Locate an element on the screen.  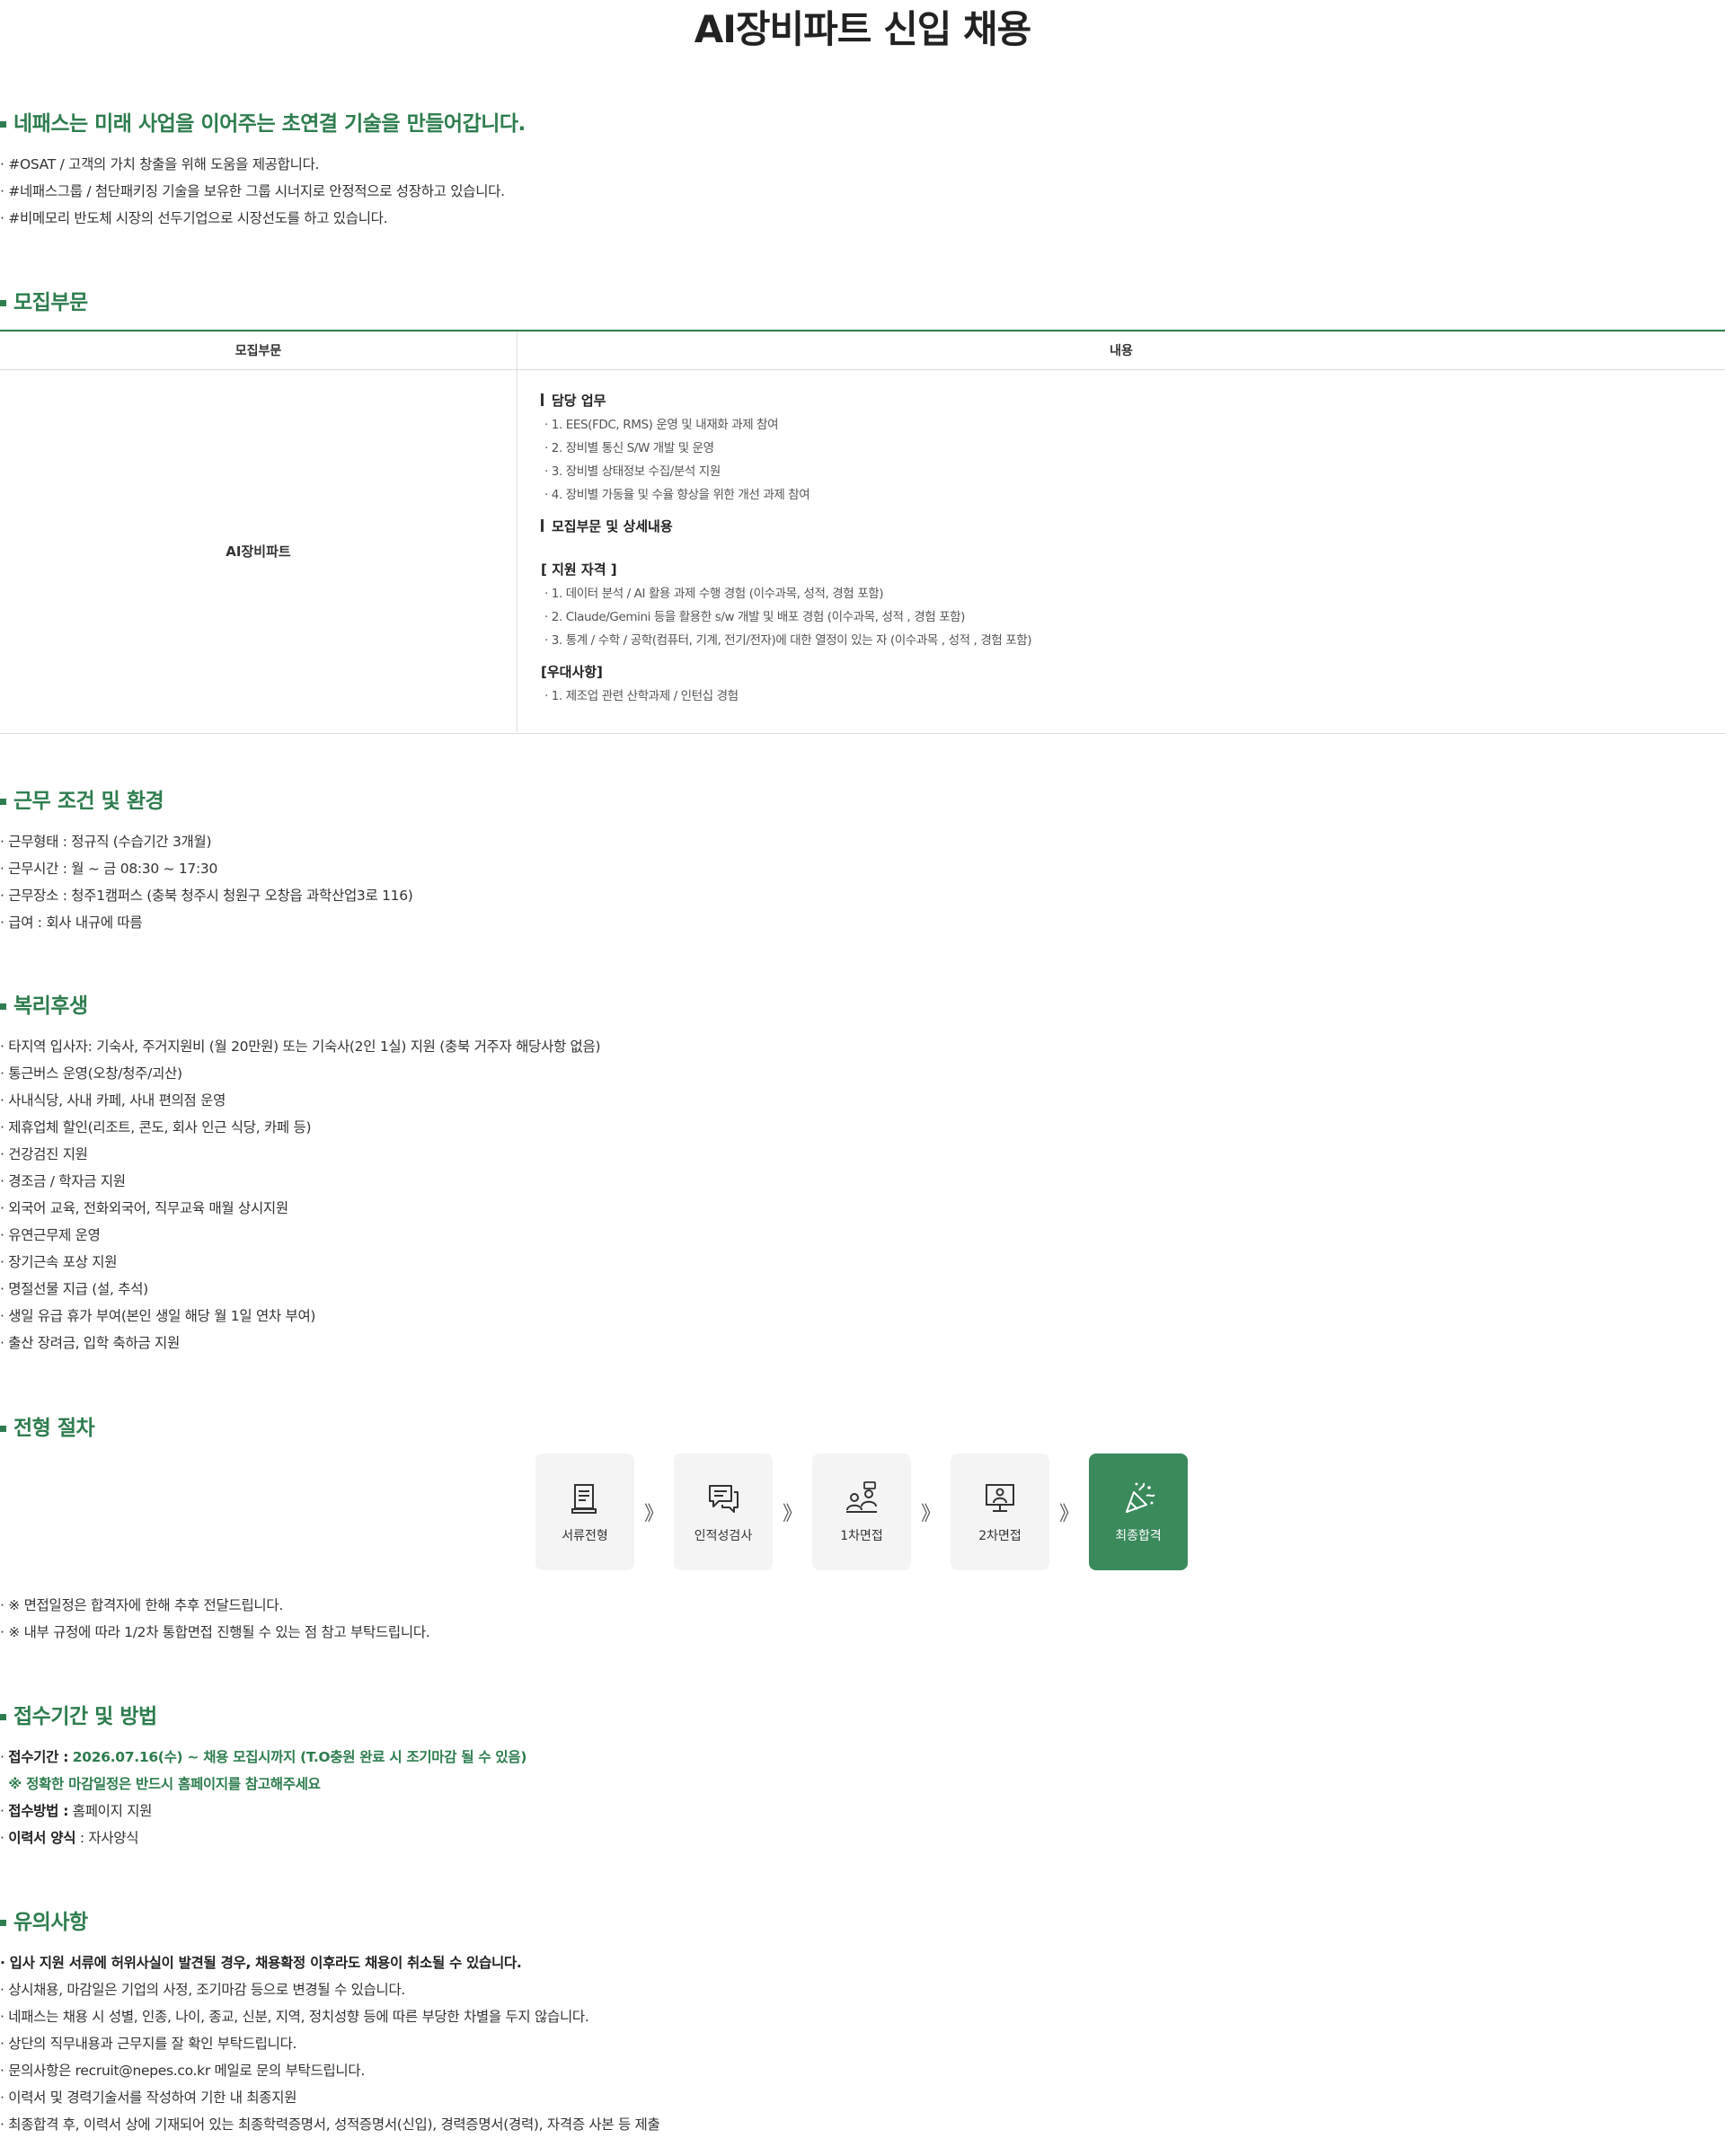
duty-title: 담당 업무 is located at coordinates (1133, 400).